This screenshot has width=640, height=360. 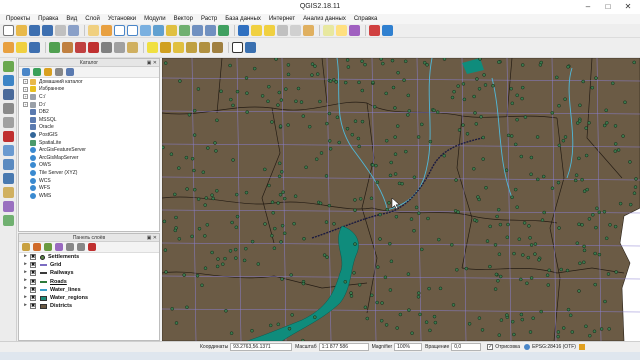 What do you see at coordinates (256, 30) in the screenshot?
I see `select-icon` at bounding box center [256, 30].